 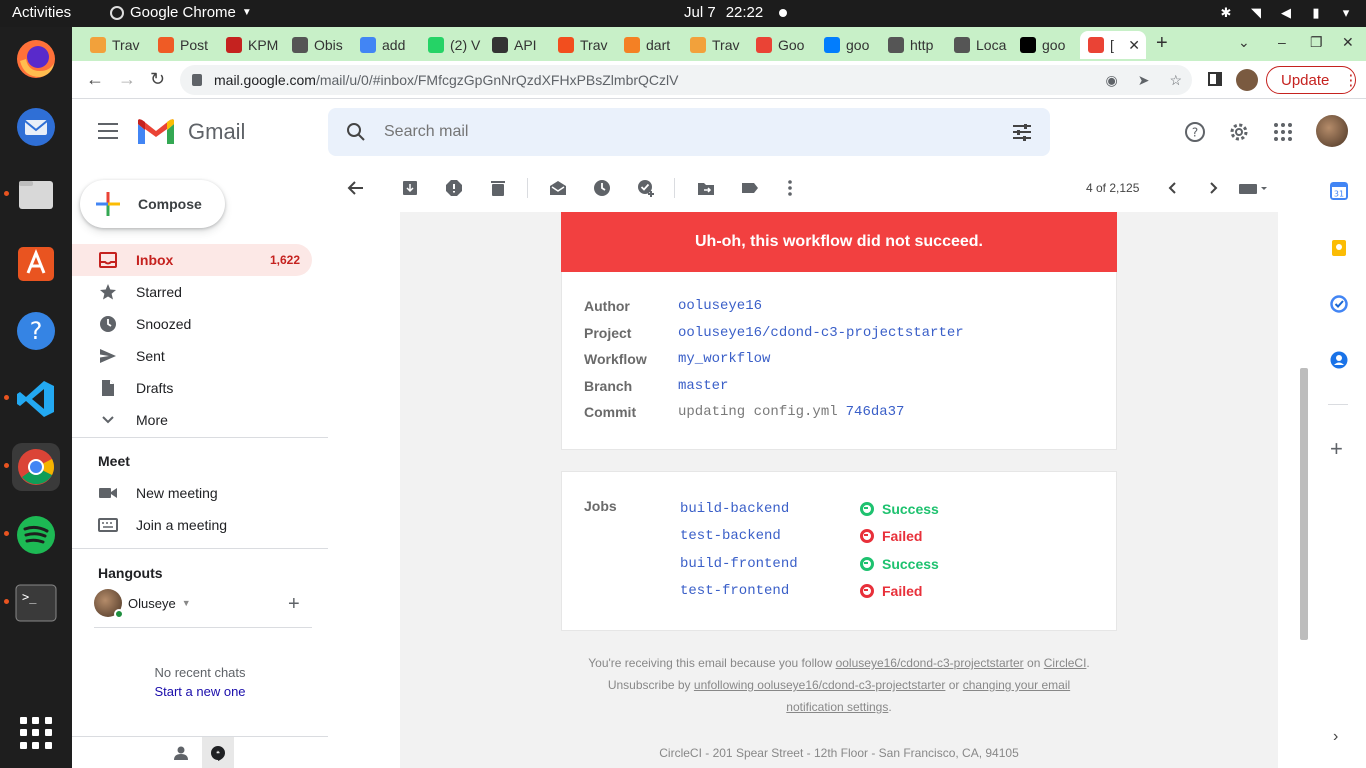 What do you see at coordinates (1215, 79) in the screenshot?
I see `side-panel-icon` at bounding box center [1215, 79].